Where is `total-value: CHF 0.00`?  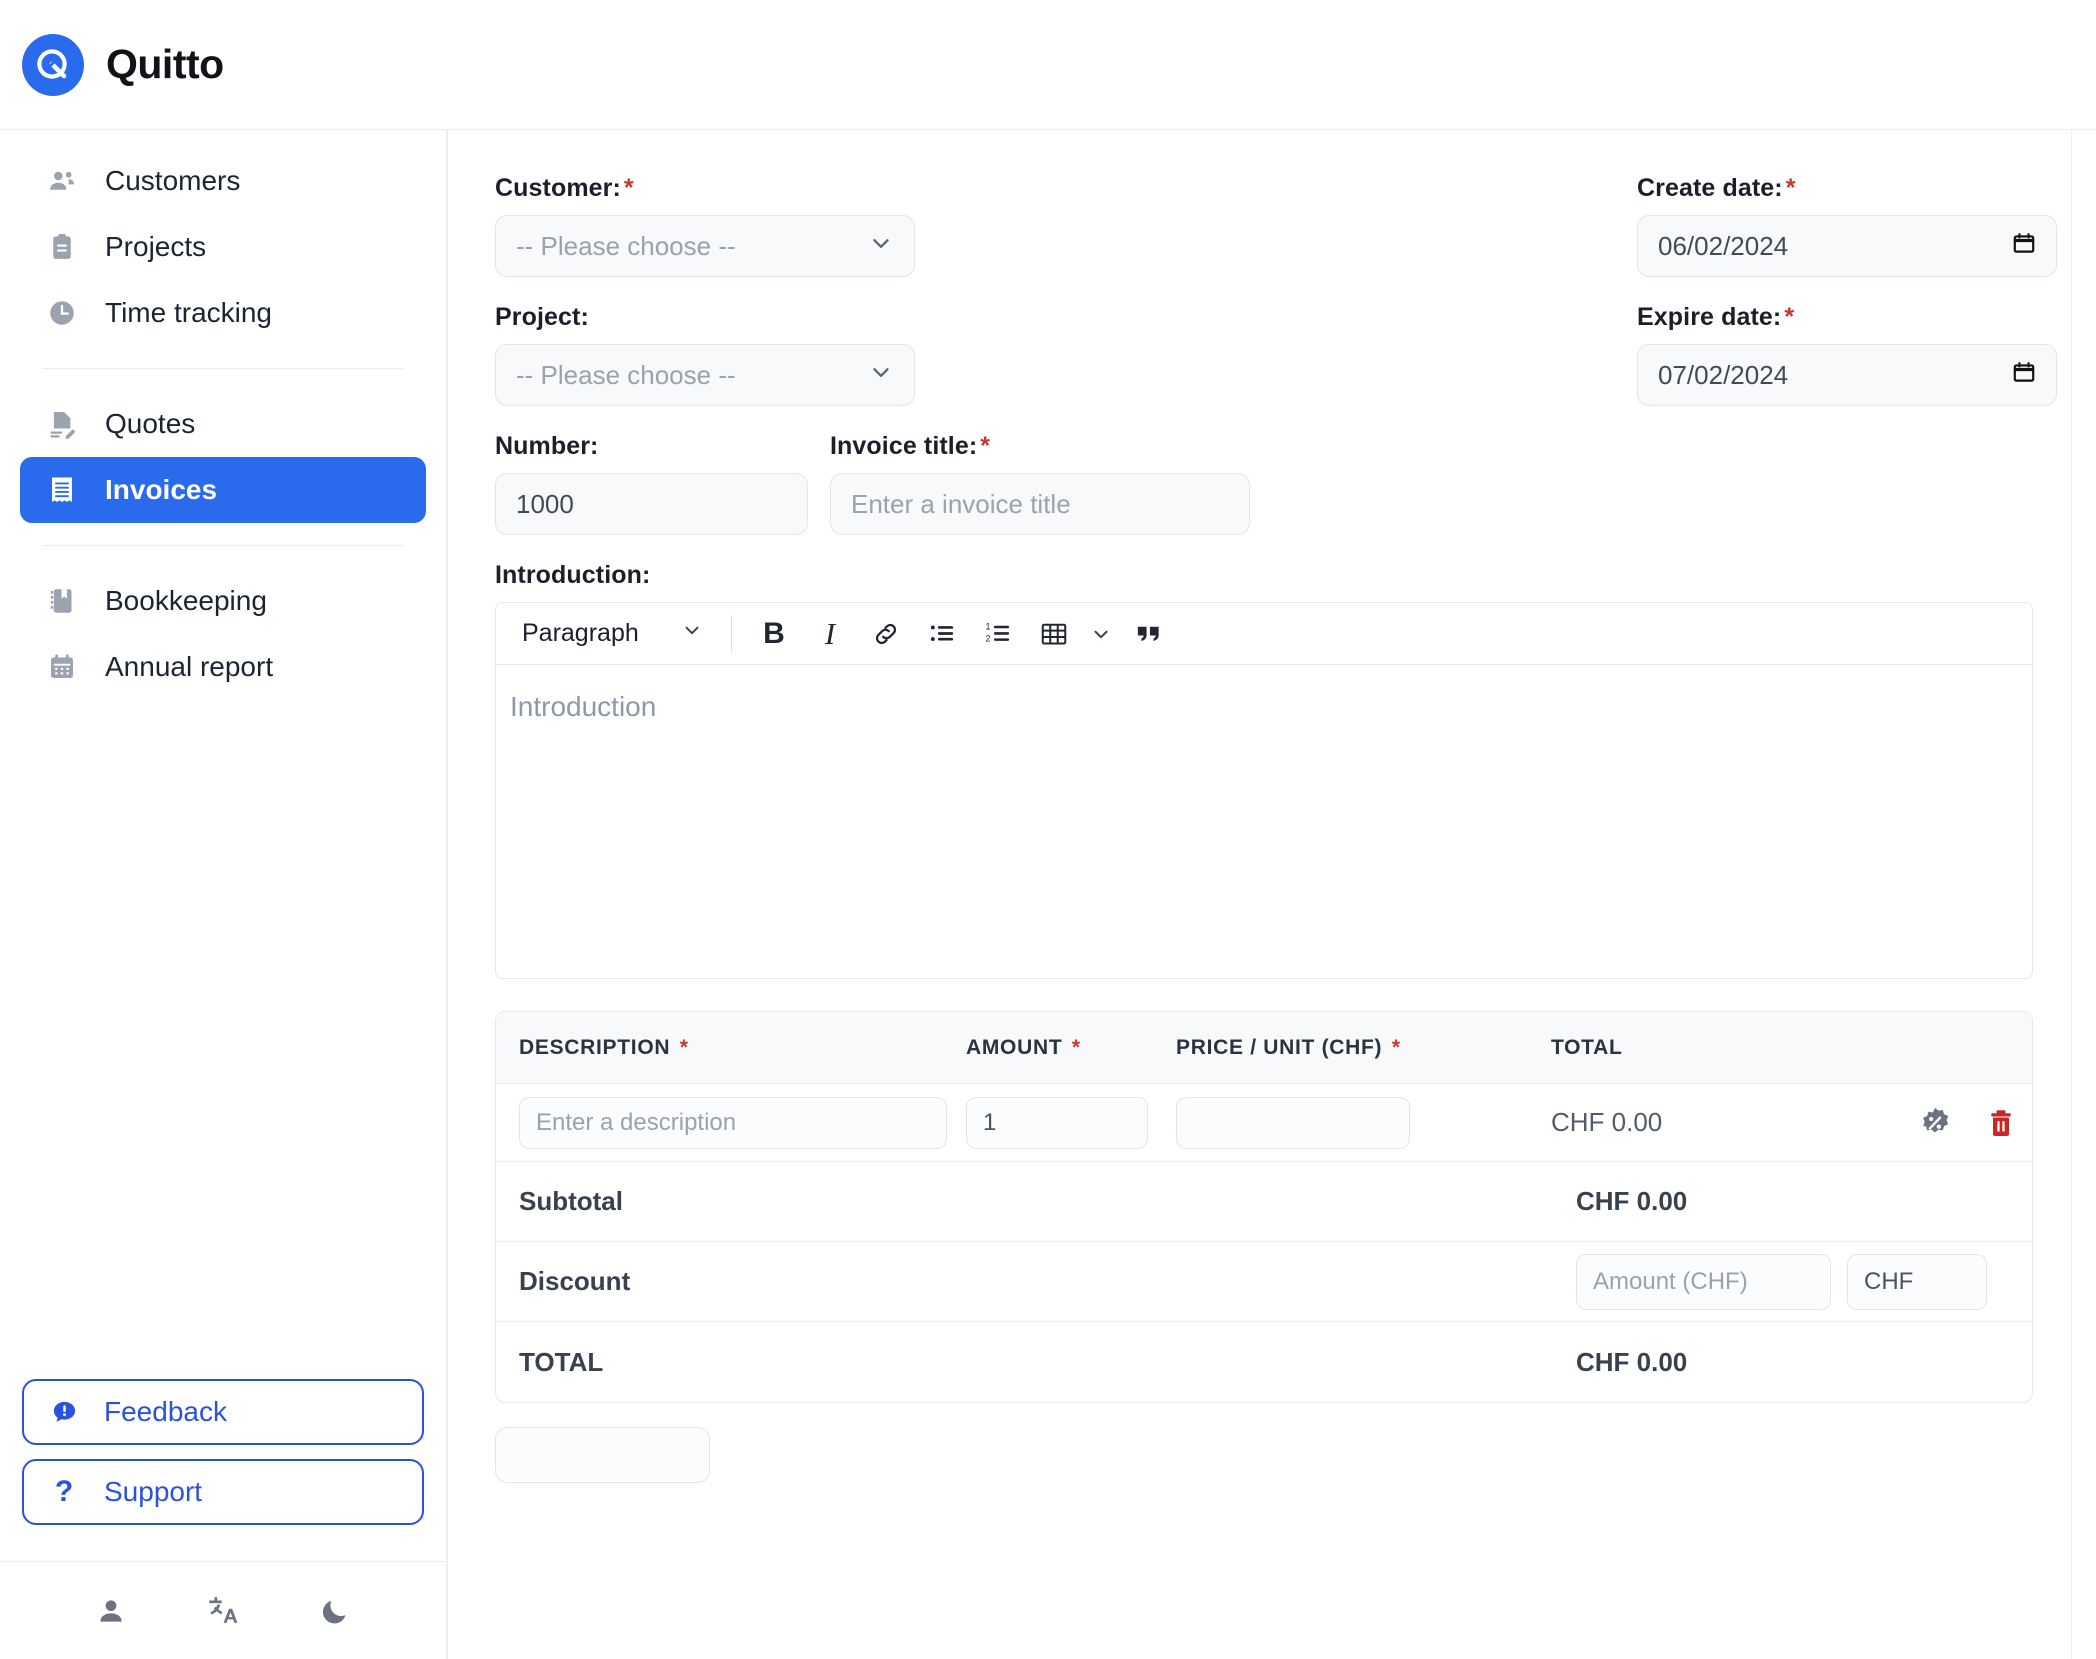
total-value: CHF 0.00 is located at coordinates (1632, 1361).